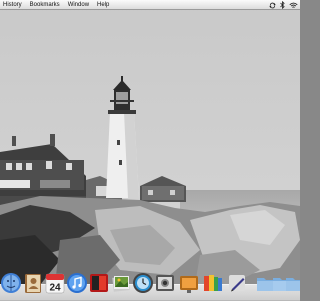 Image resolution: width=320 pixels, height=301 pixels. Describe the element at coordinates (150, 5) in the screenshot. I see `menu-bar: History Bookmarks Window Help` at that location.